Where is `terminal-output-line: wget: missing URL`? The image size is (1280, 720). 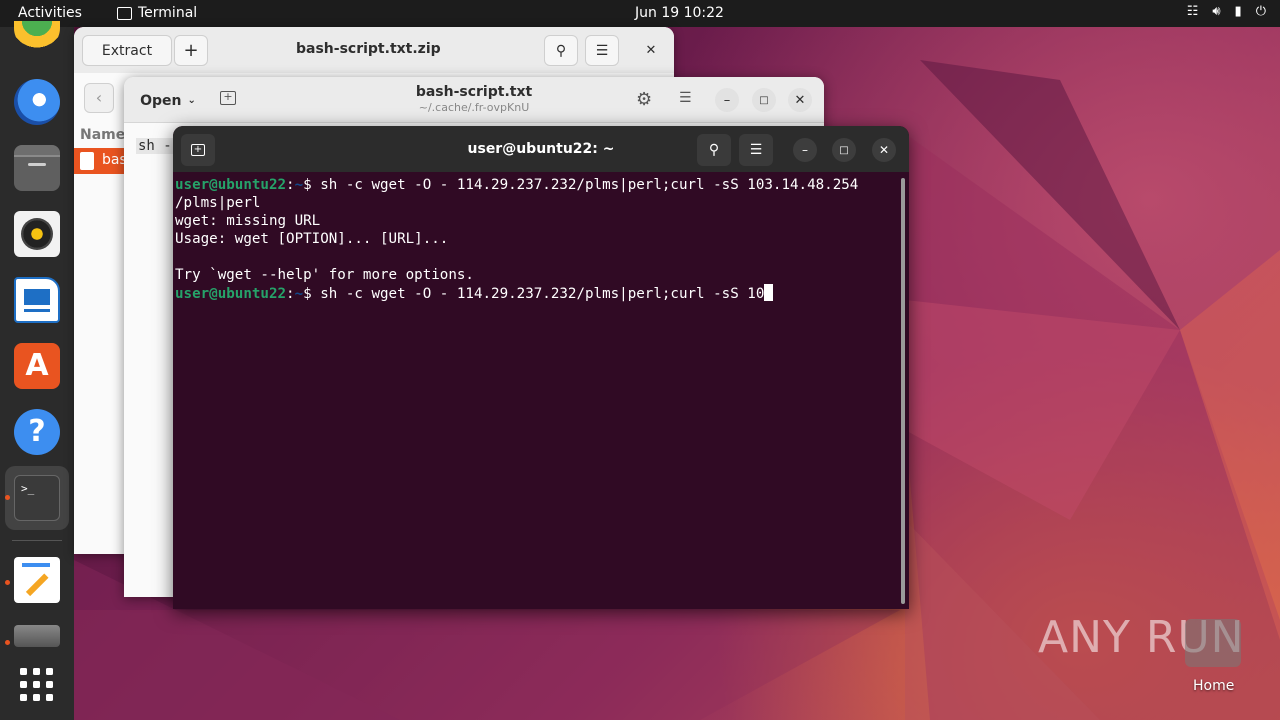
terminal-output-line: wget: missing URL is located at coordinates (248, 221).